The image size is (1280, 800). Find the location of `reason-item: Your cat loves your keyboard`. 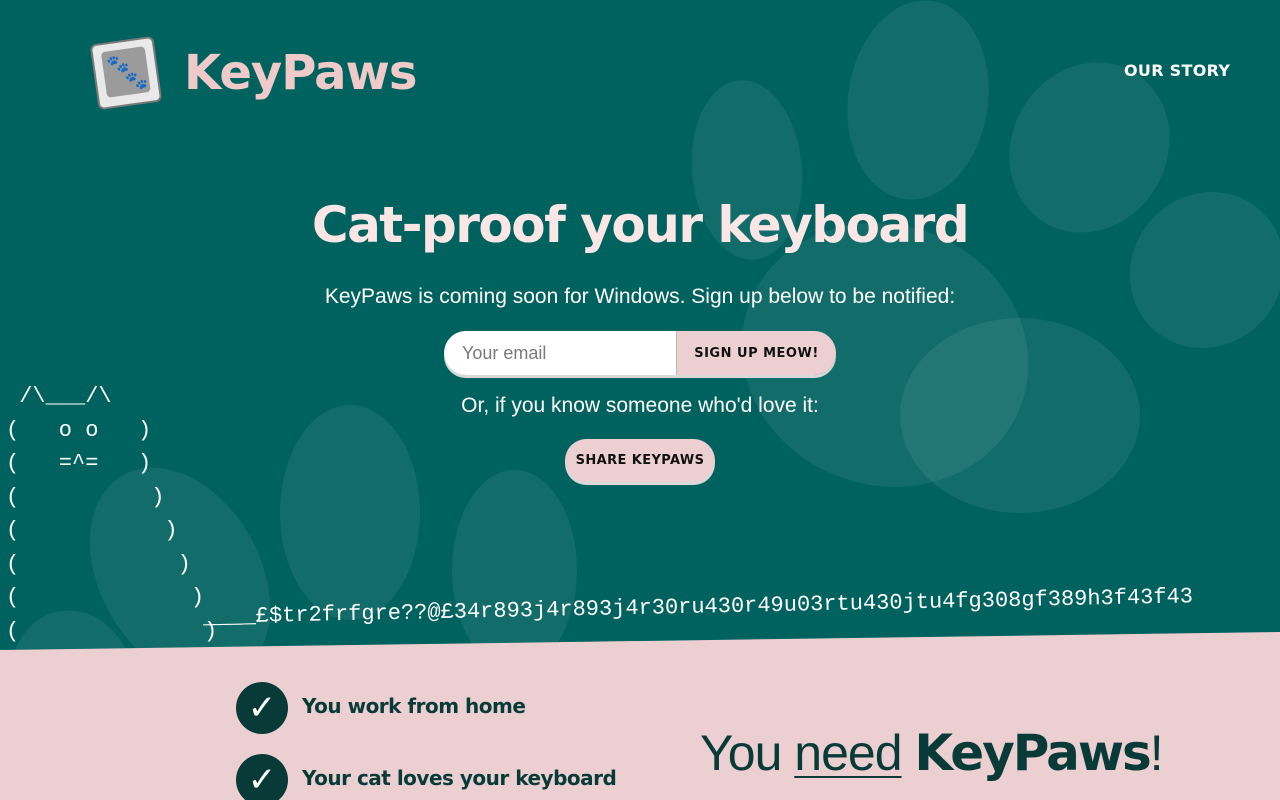

reason-item: Your cat loves your keyboard is located at coordinates (459, 778).